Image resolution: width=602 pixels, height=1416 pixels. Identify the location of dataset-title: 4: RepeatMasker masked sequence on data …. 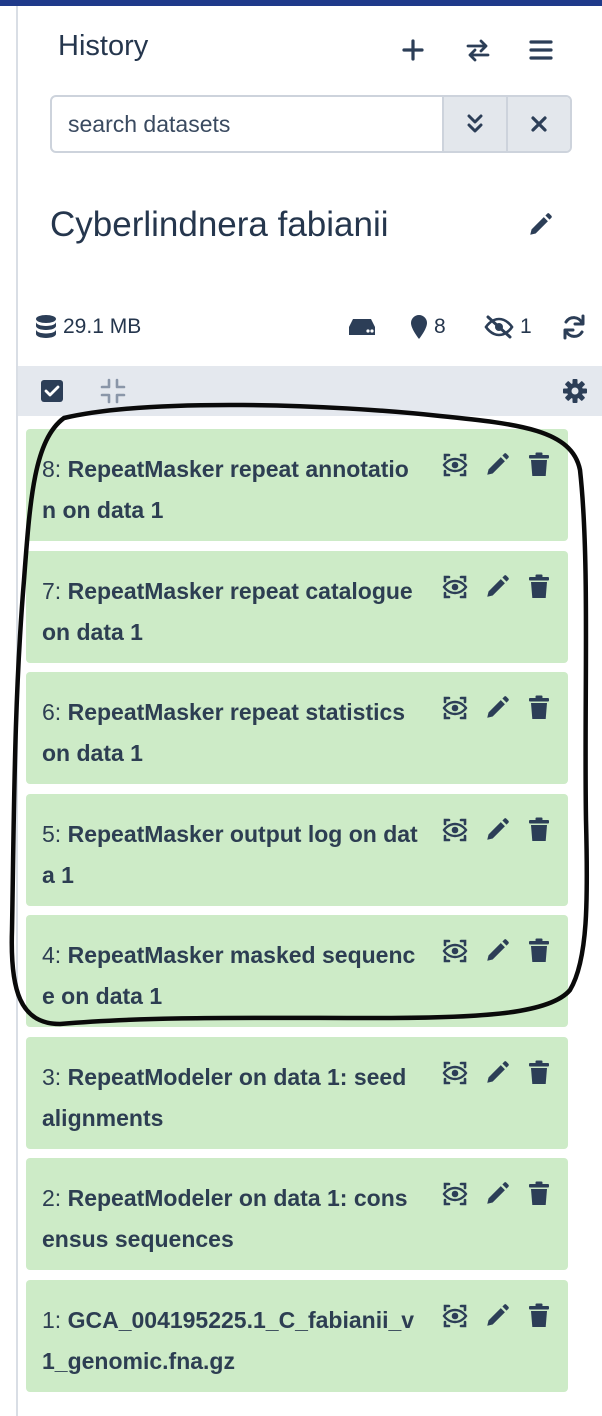
(230, 976).